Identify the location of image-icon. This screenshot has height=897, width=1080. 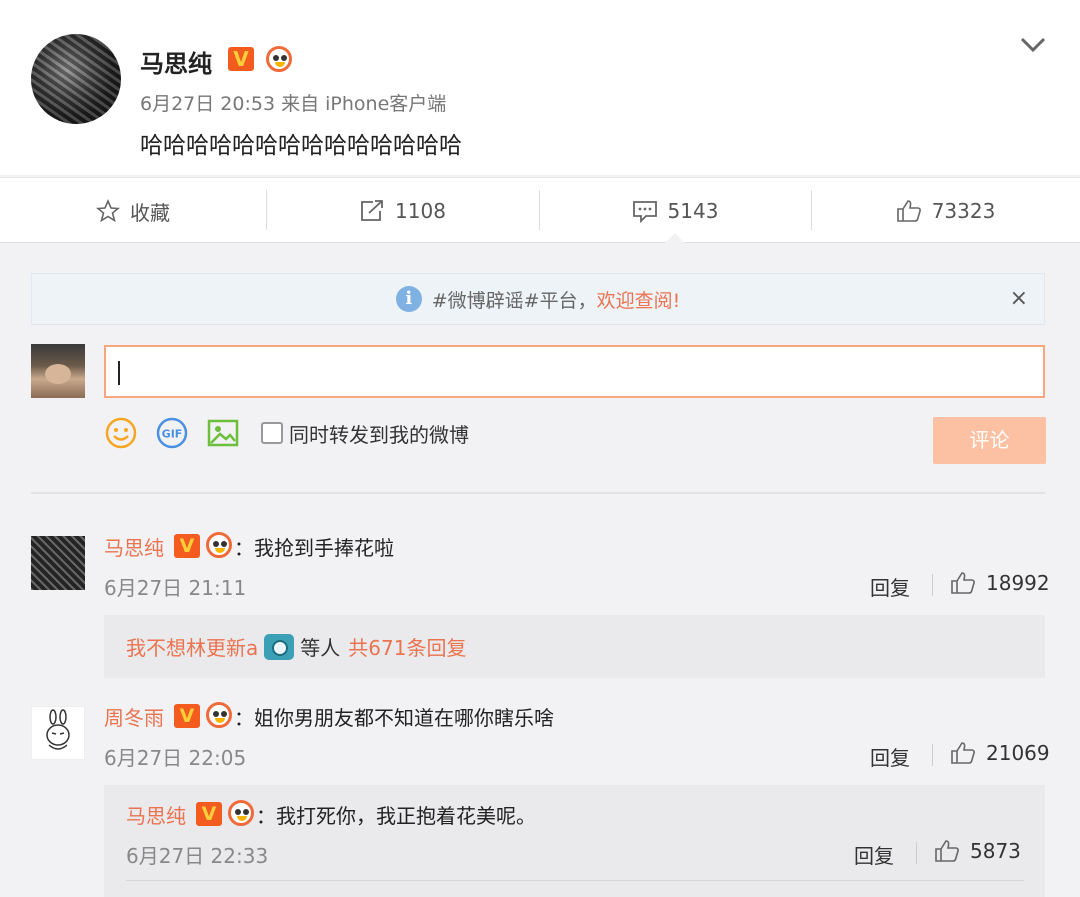
(223, 433).